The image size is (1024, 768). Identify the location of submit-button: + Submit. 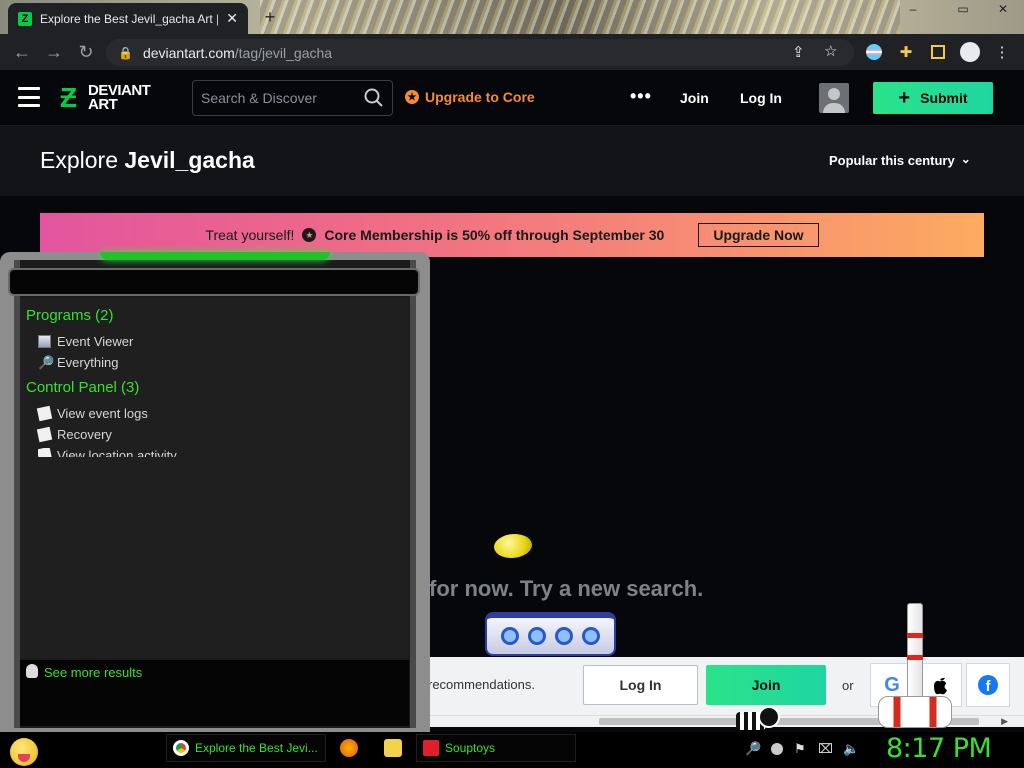
(933, 98).